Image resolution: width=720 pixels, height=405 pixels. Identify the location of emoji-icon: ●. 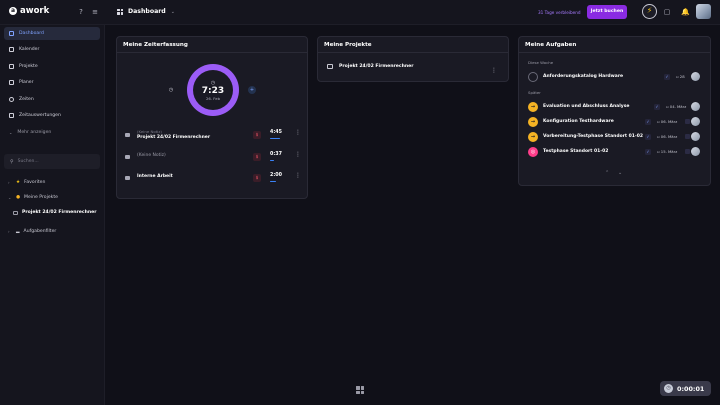
(18, 197).